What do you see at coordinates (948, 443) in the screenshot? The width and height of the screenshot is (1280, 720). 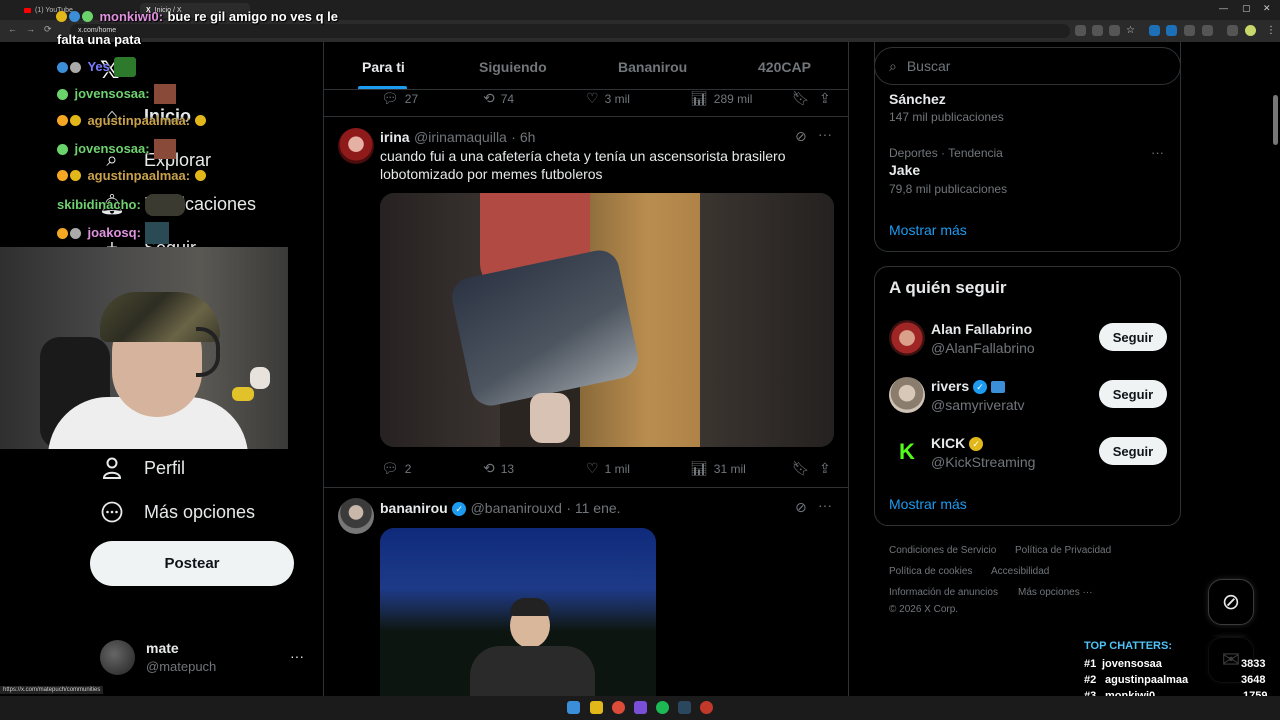 I see `follow-name: KICK` at bounding box center [948, 443].